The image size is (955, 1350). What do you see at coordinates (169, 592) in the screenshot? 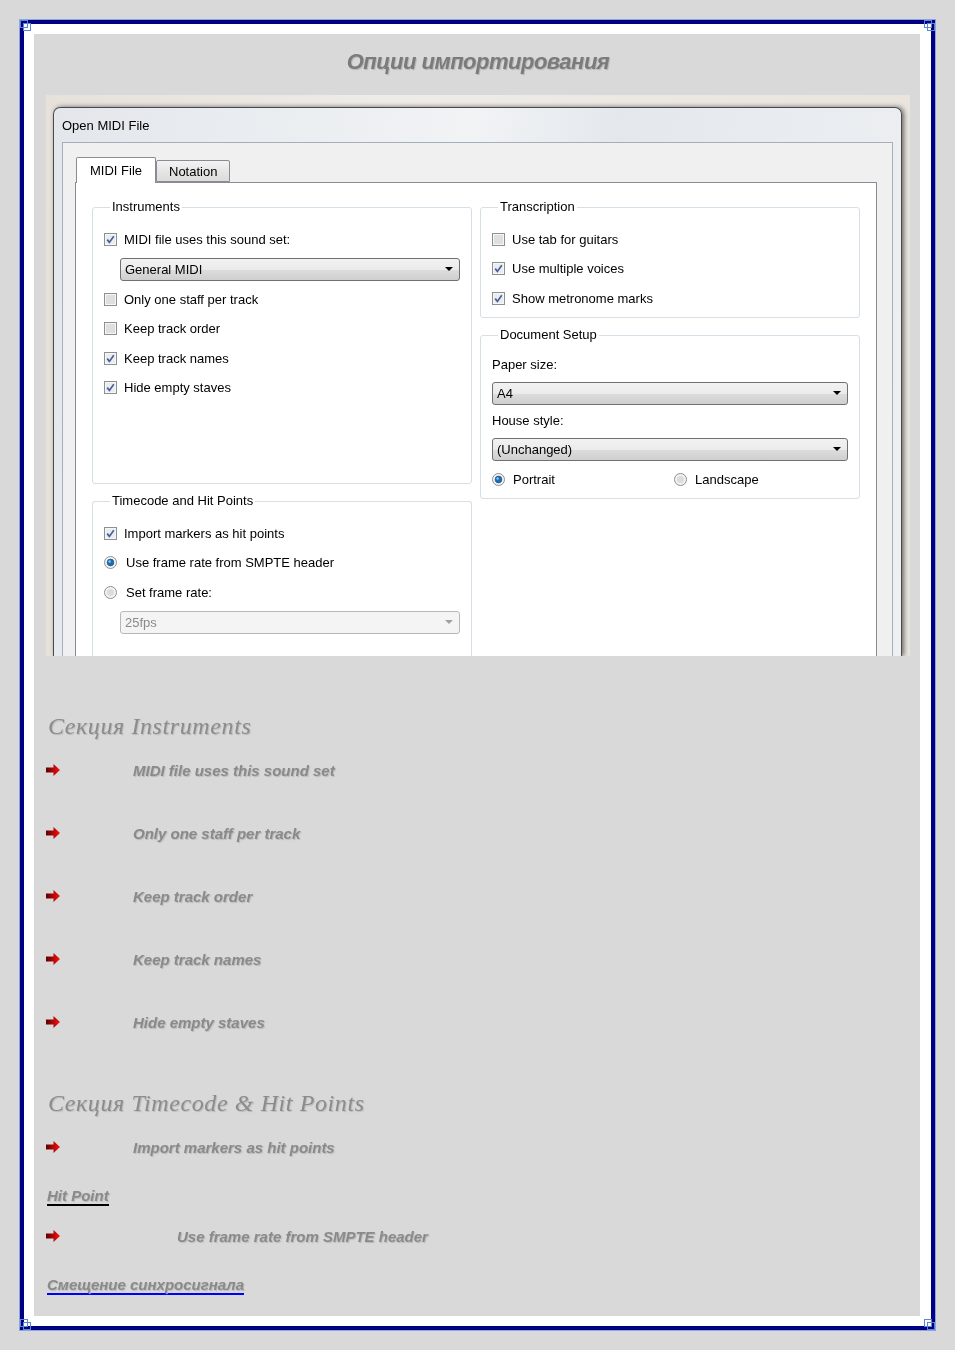
I see `radio-label: Set frame rate:` at bounding box center [169, 592].